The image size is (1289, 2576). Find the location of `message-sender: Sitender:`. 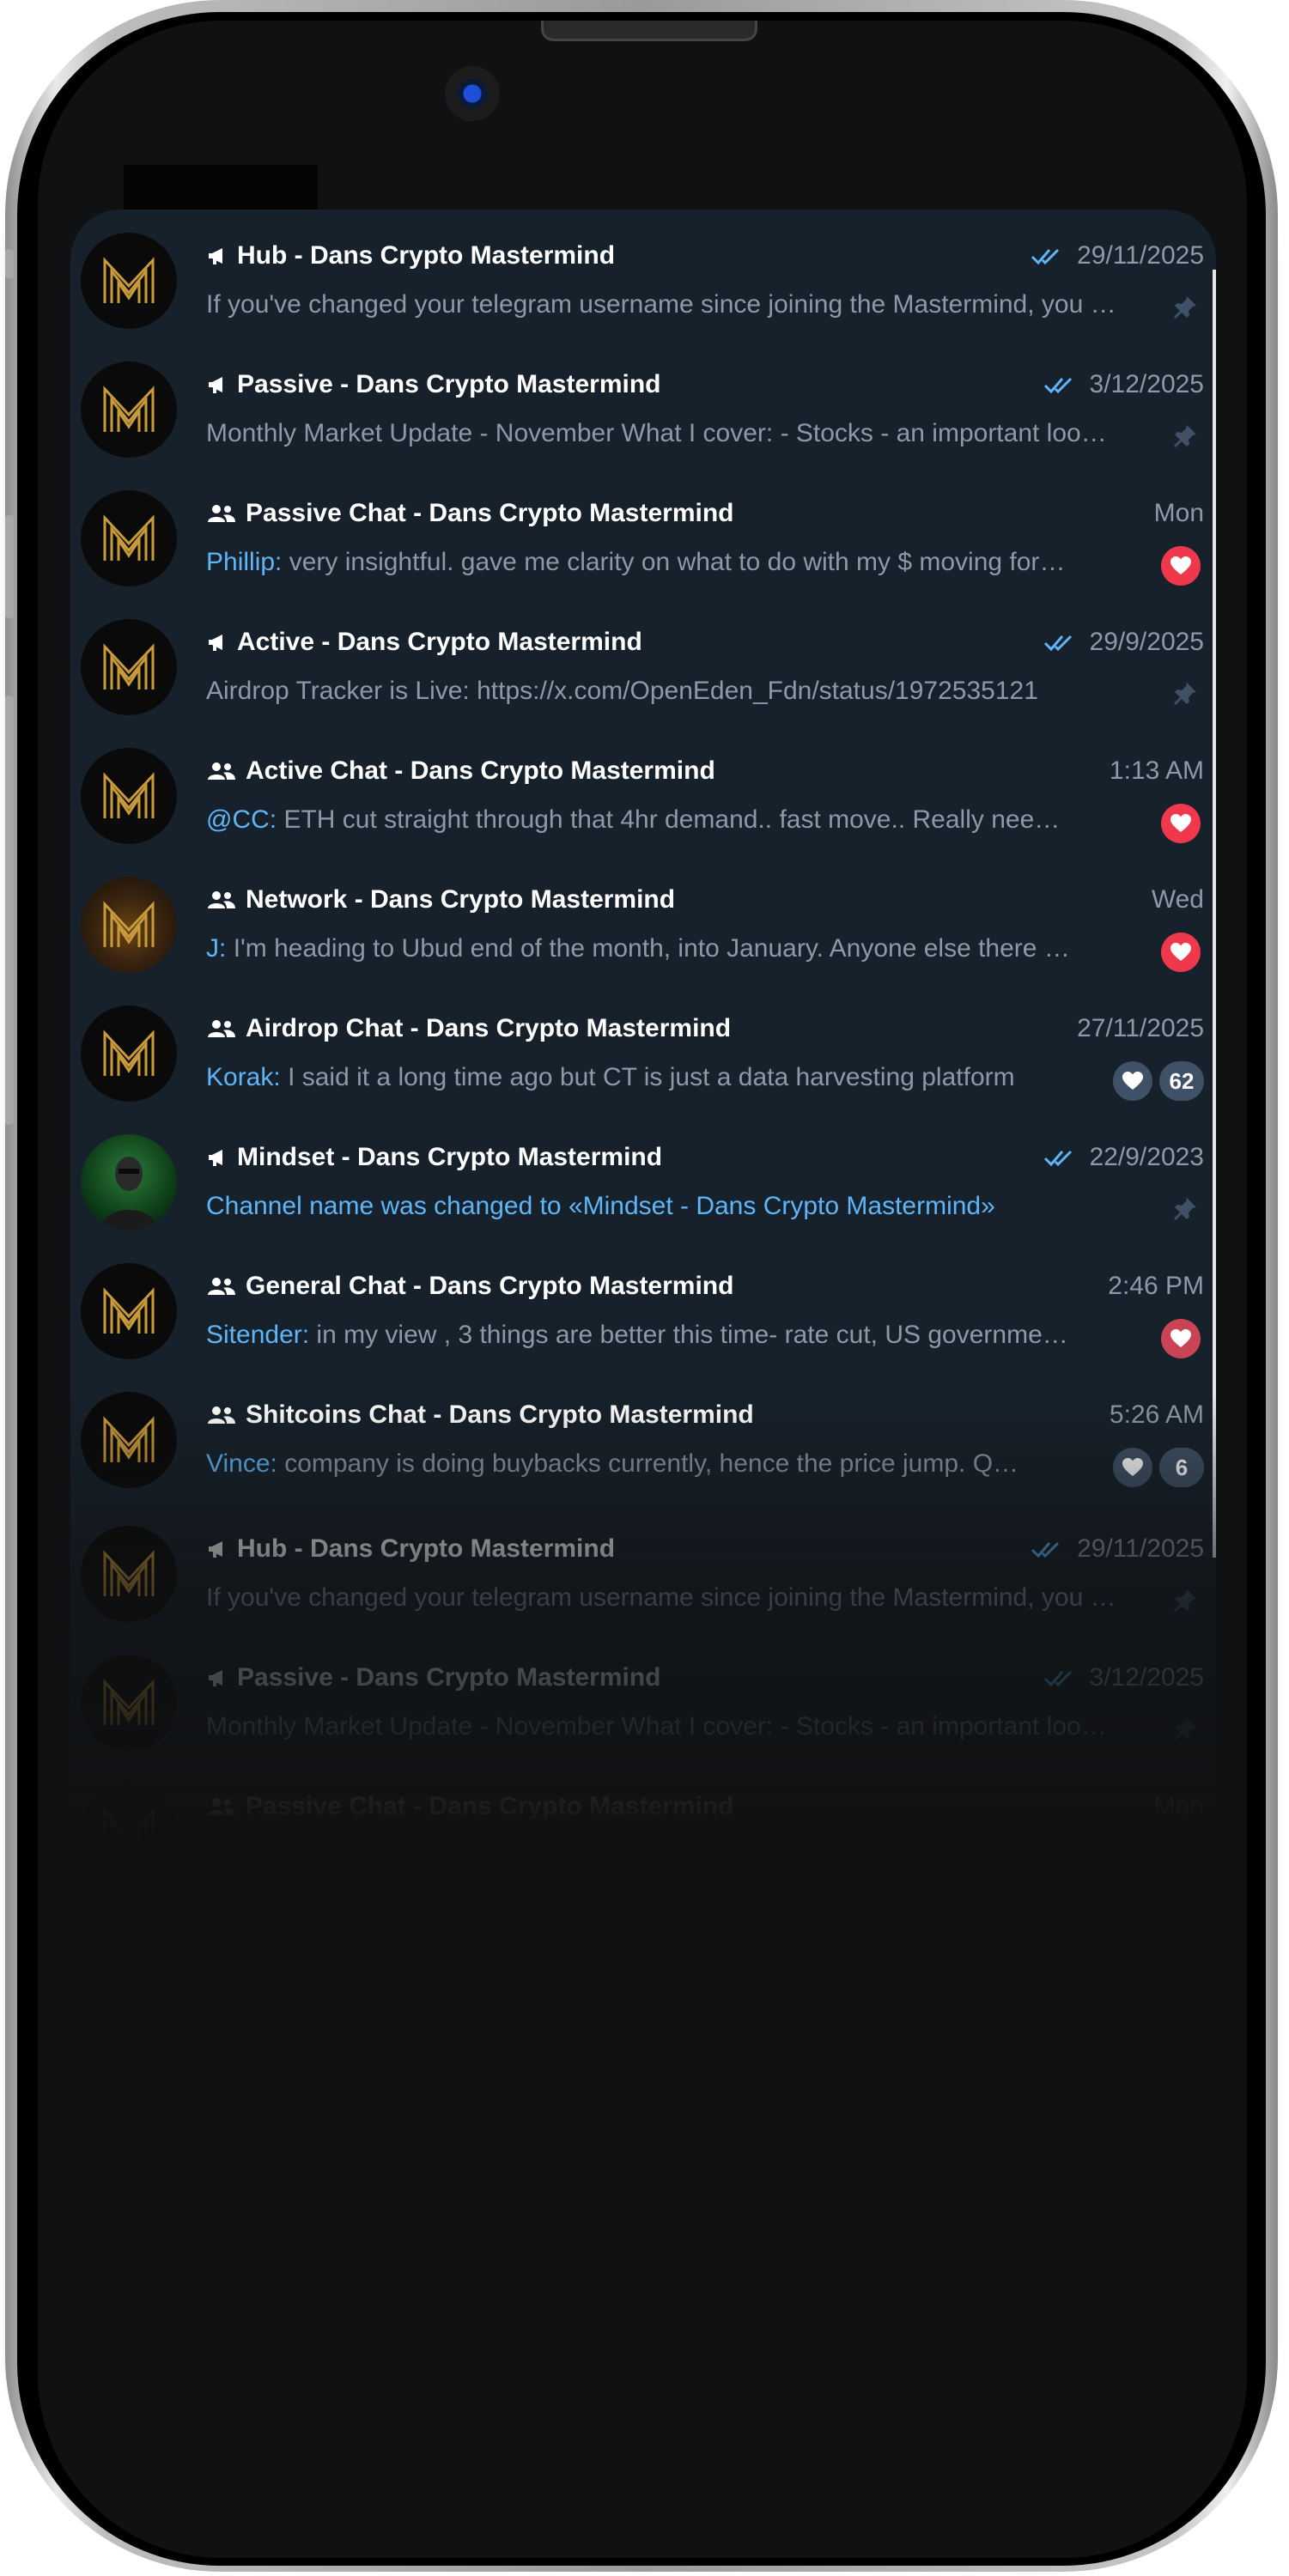

message-sender: Sitender: is located at coordinates (258, 1335).